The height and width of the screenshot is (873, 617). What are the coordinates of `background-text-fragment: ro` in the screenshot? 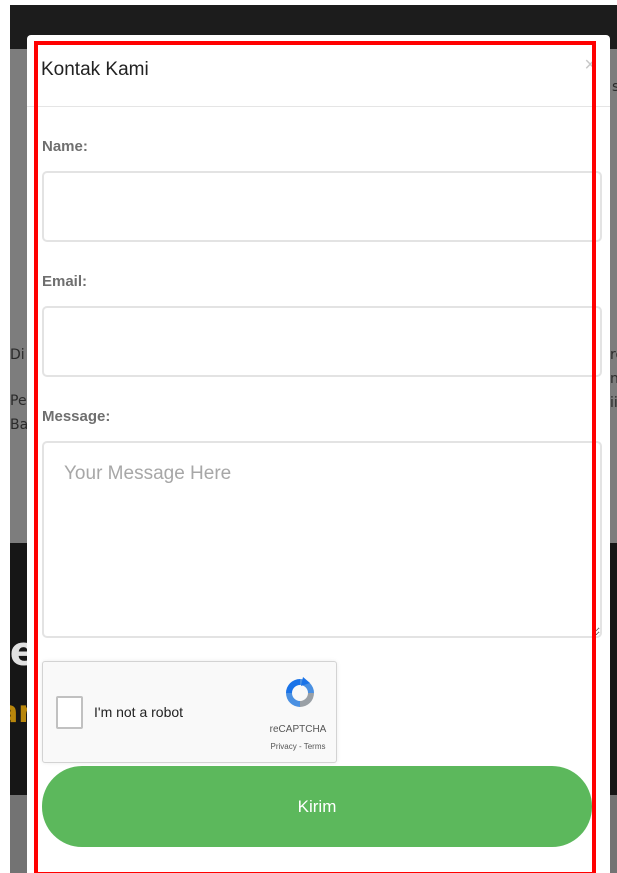 It's located at (613, 355).